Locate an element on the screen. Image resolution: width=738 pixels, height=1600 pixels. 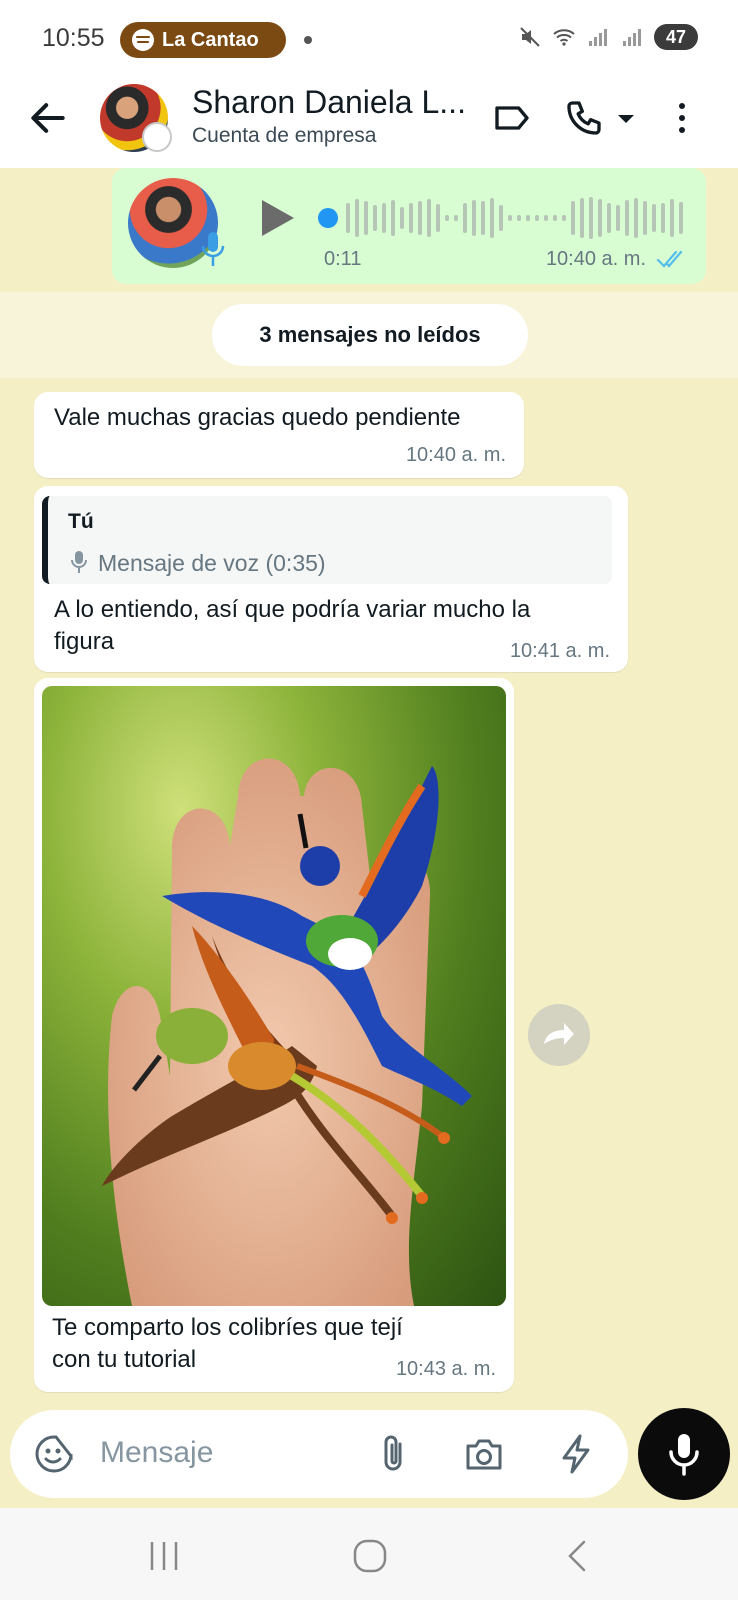
image-caption-line2: con tu tutorial is located at coordinates (124, 1359).